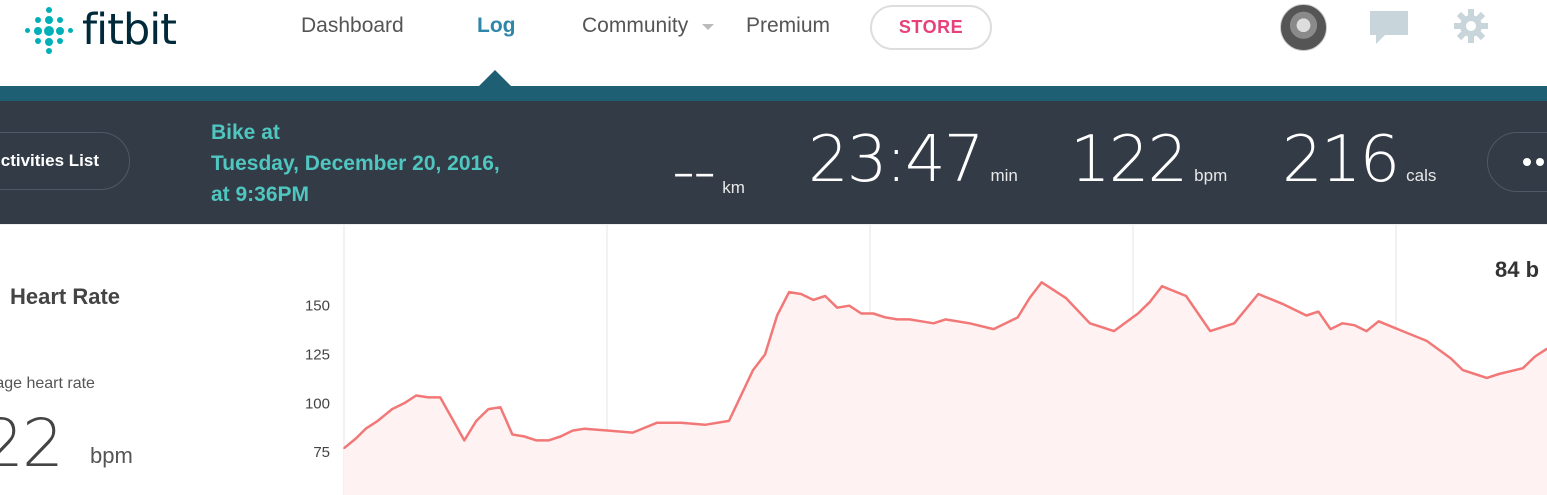  What do you see at coordinates (355, 163) in the screenshot?
I see `activity-title-line2: Tuesday, December 20, 2016,` at bounding box center [355, 163].